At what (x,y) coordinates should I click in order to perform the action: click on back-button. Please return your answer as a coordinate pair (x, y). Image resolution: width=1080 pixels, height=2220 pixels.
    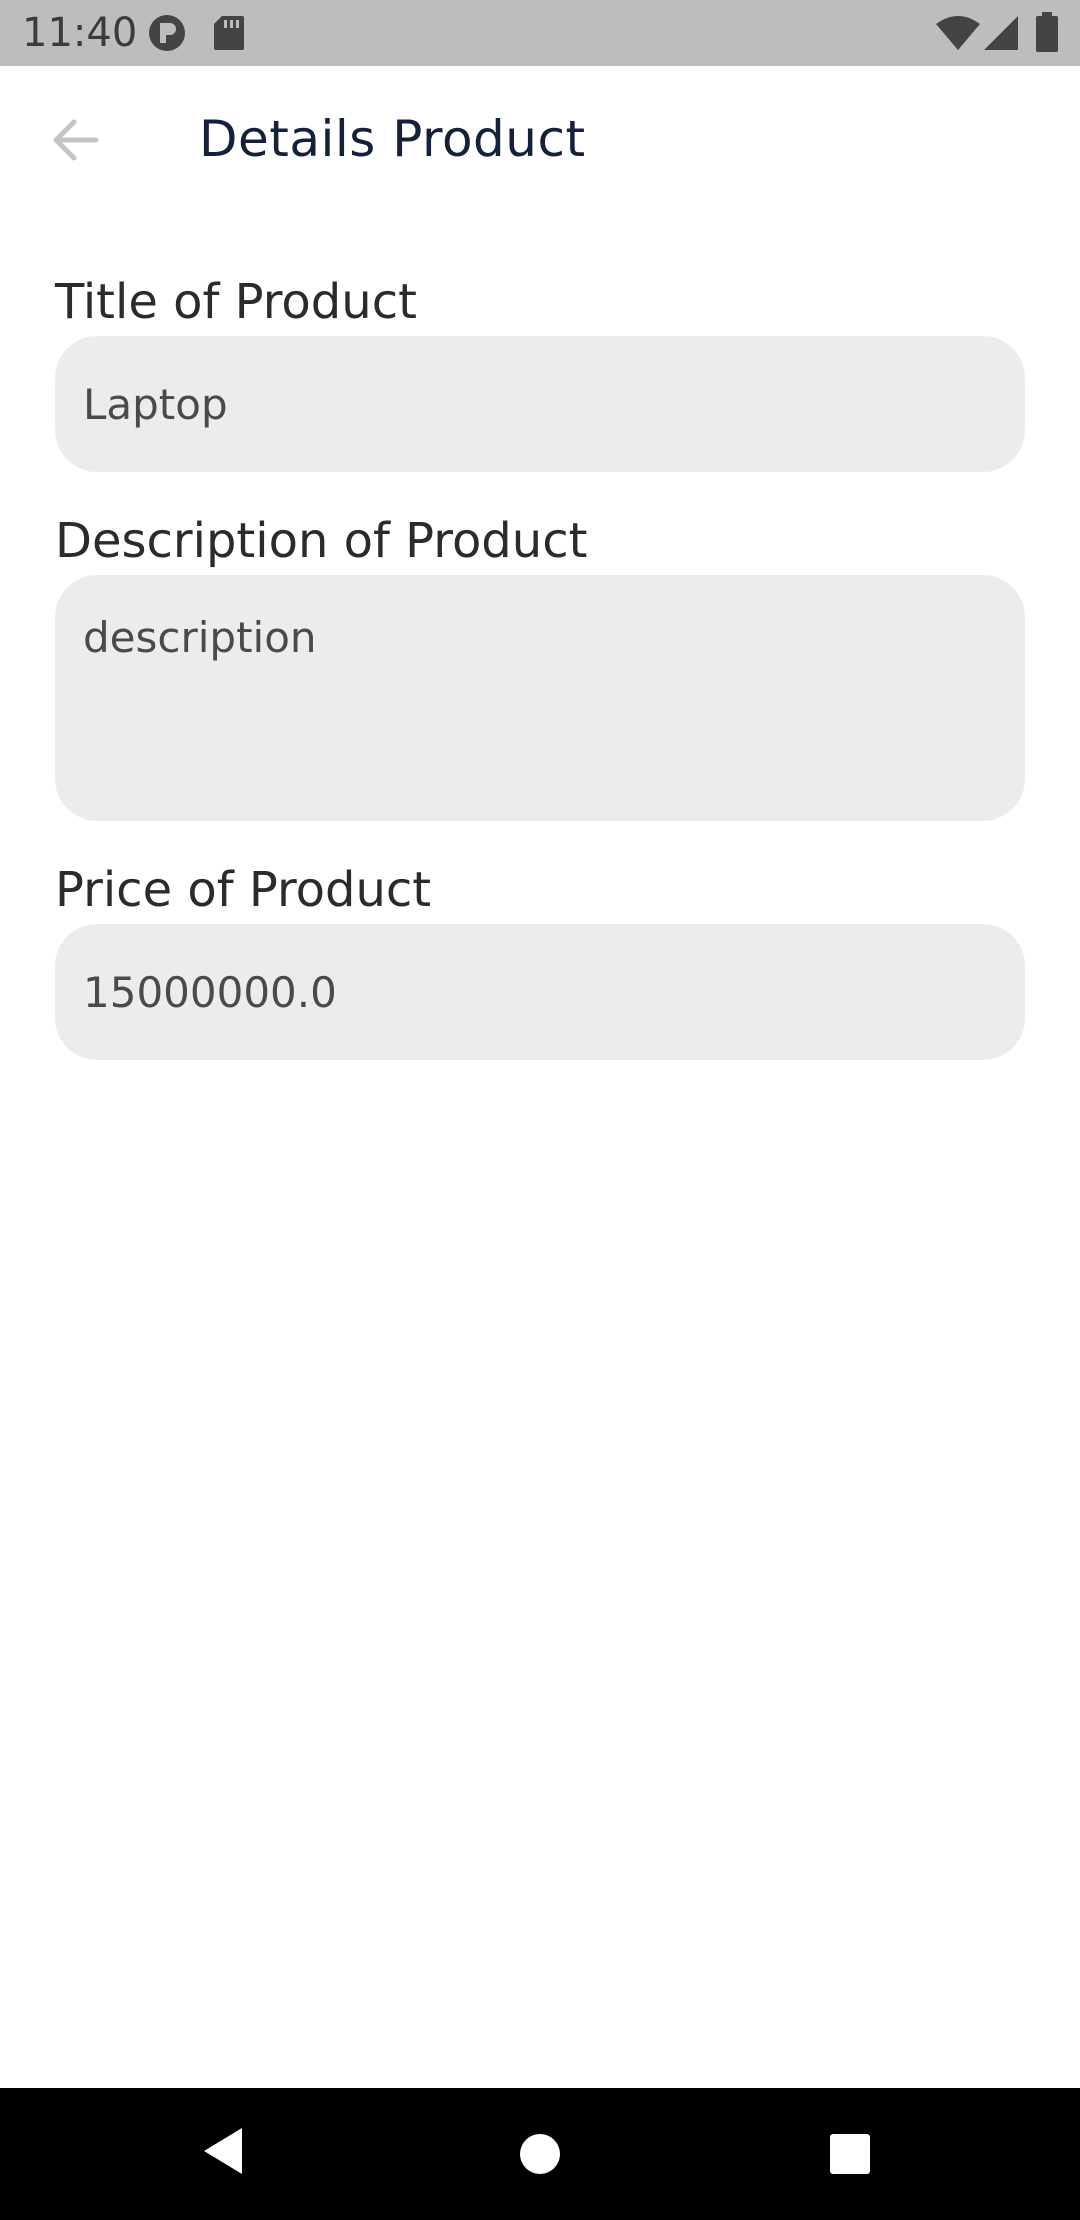
    Looking at the image, I should click on (76, 142).